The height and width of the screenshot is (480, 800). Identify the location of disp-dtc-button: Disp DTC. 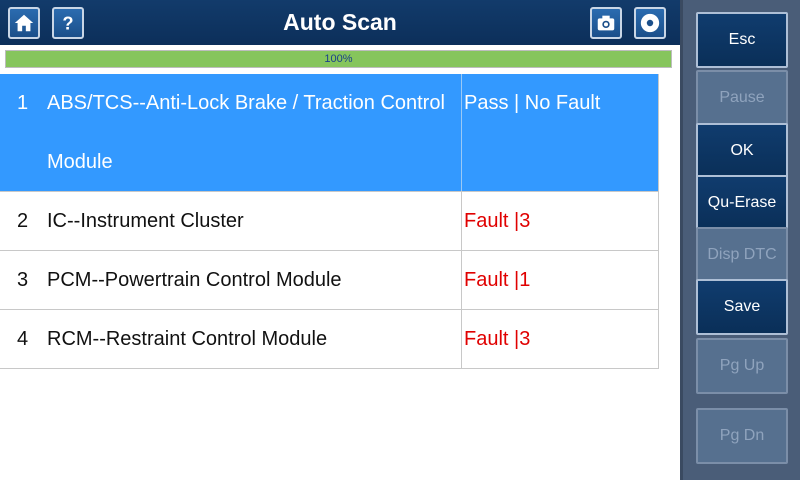
(742, 255).